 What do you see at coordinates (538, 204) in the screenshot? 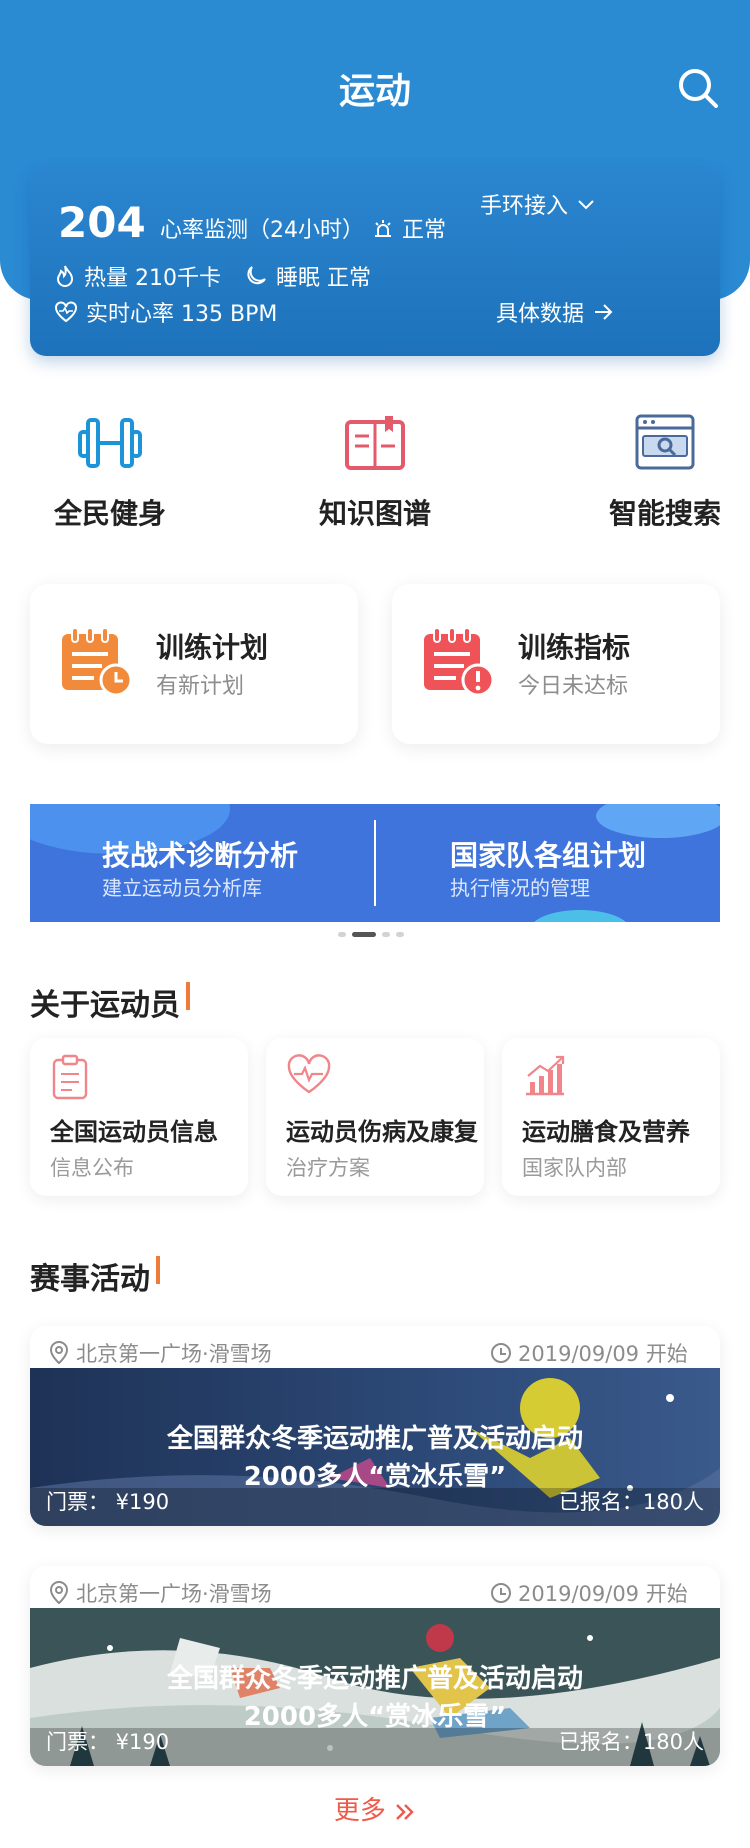
I see `device-connect-button: 手环接入` at bounding box center [538, 204].